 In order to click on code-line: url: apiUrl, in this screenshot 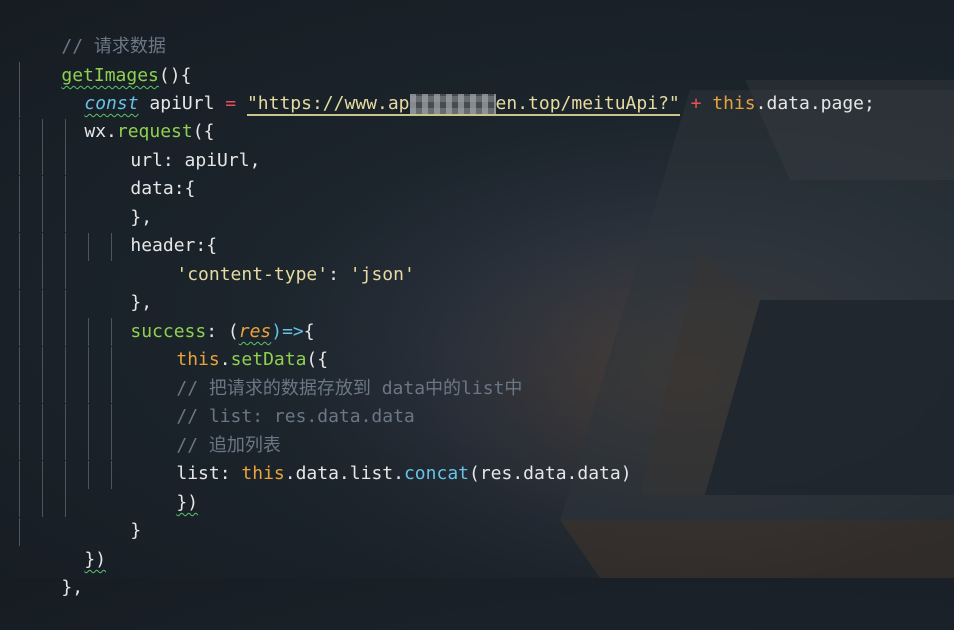, I will do `click(173, 145)`.